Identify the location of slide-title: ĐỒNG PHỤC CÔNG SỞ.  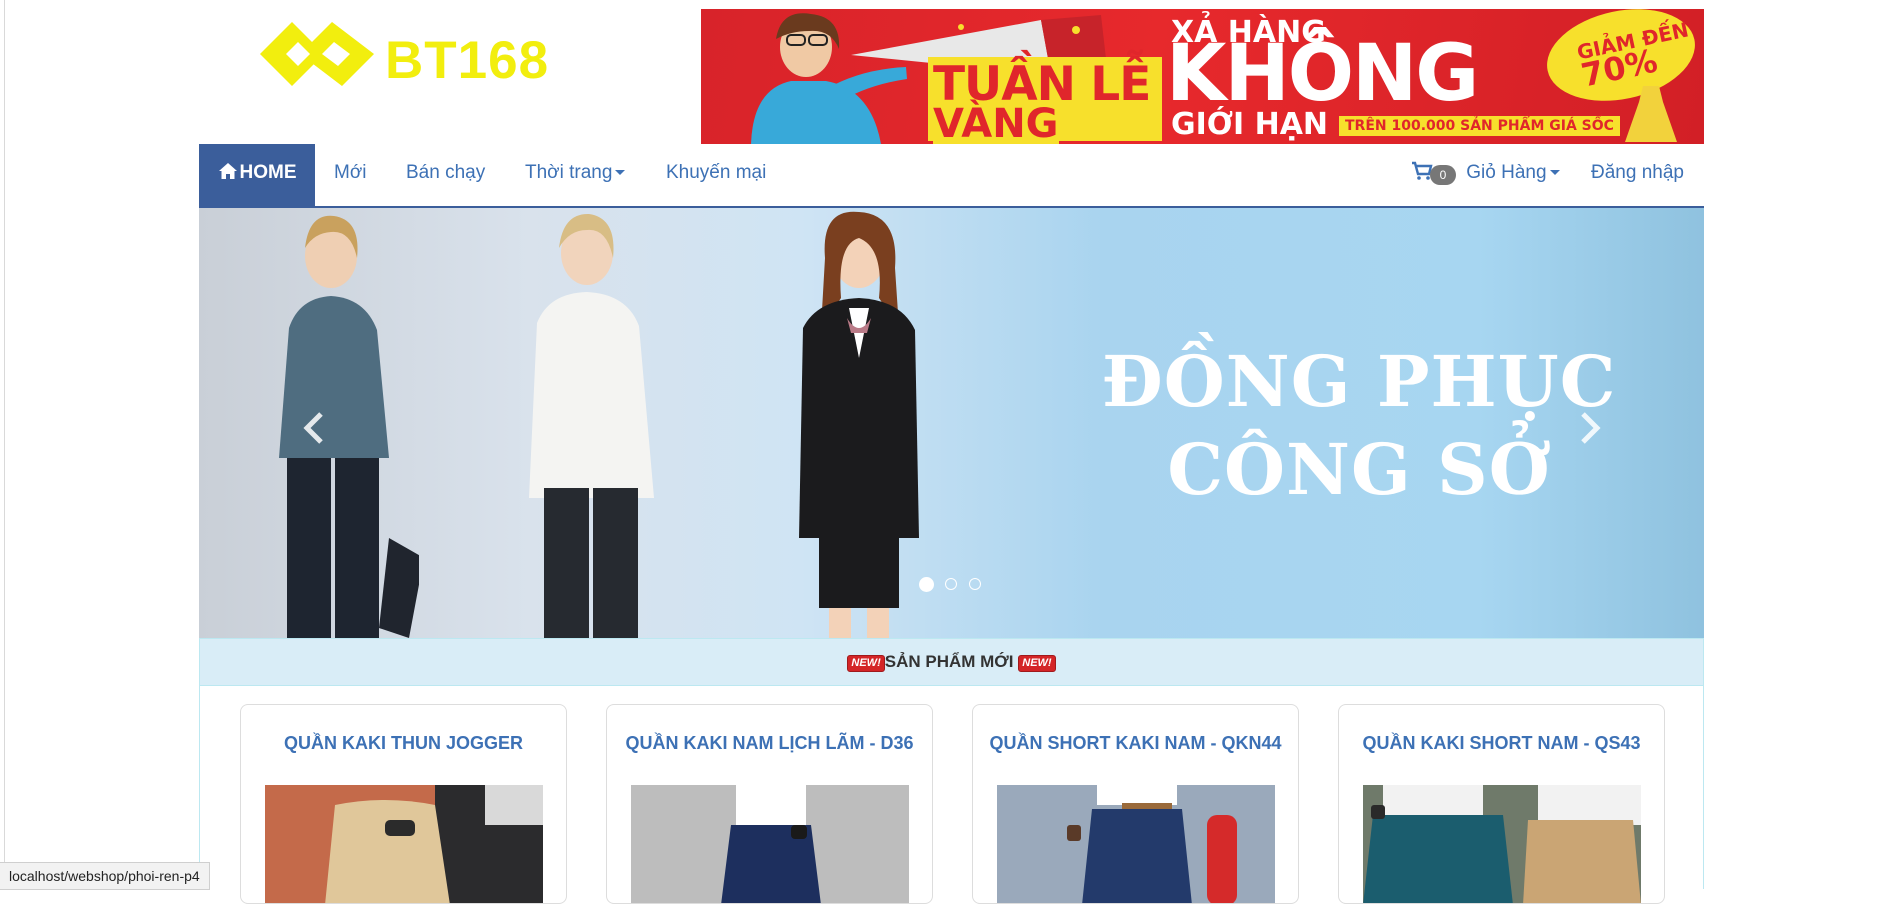
(1359, 426).